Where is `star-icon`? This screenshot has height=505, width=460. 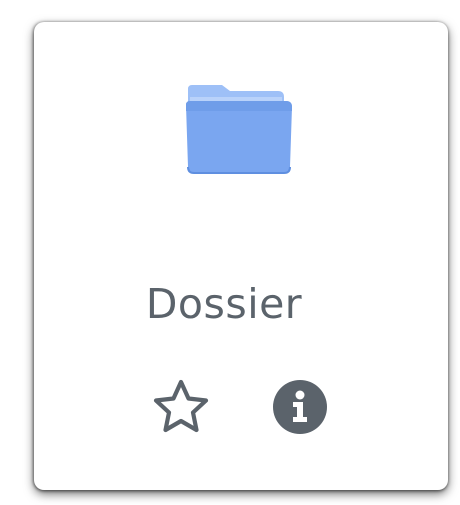
star-icon is located at coordinates (181, 408).